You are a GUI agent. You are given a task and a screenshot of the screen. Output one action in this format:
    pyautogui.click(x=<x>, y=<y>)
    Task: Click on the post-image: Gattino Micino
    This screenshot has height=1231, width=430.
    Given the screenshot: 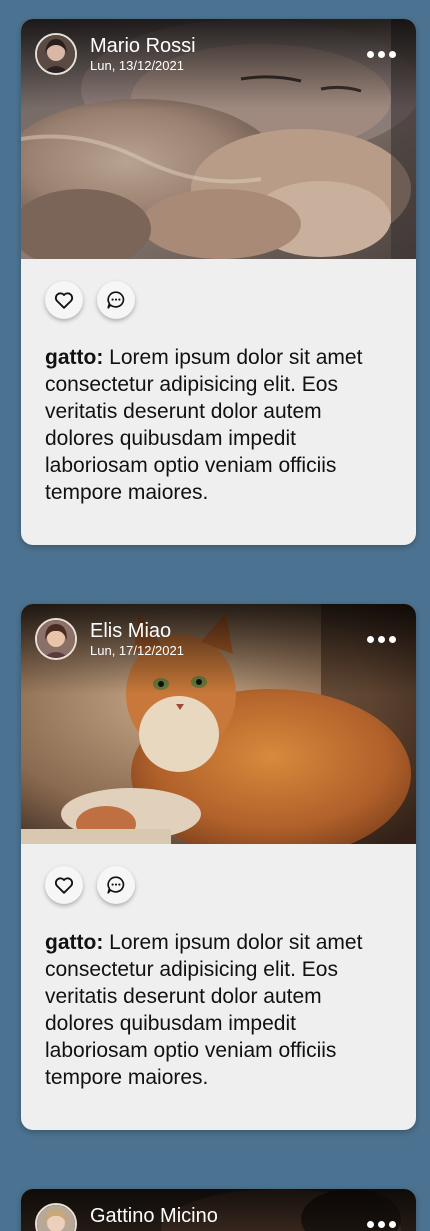 What is the action you would take?
    pyautogui.click(x=218, y=1210)
    